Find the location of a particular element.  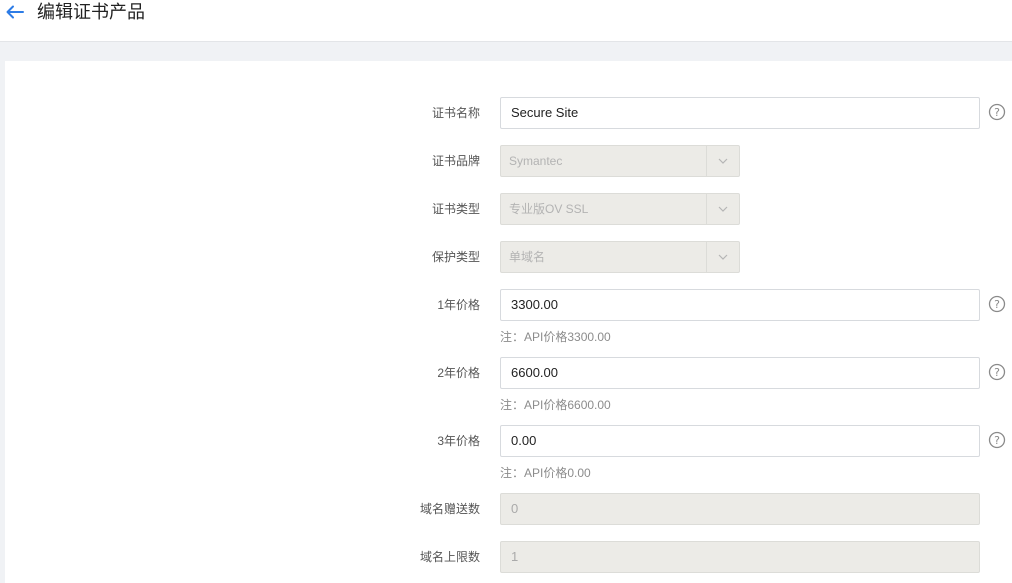

price-3y-label: 3年价格 is located at coordinates (458, 441).